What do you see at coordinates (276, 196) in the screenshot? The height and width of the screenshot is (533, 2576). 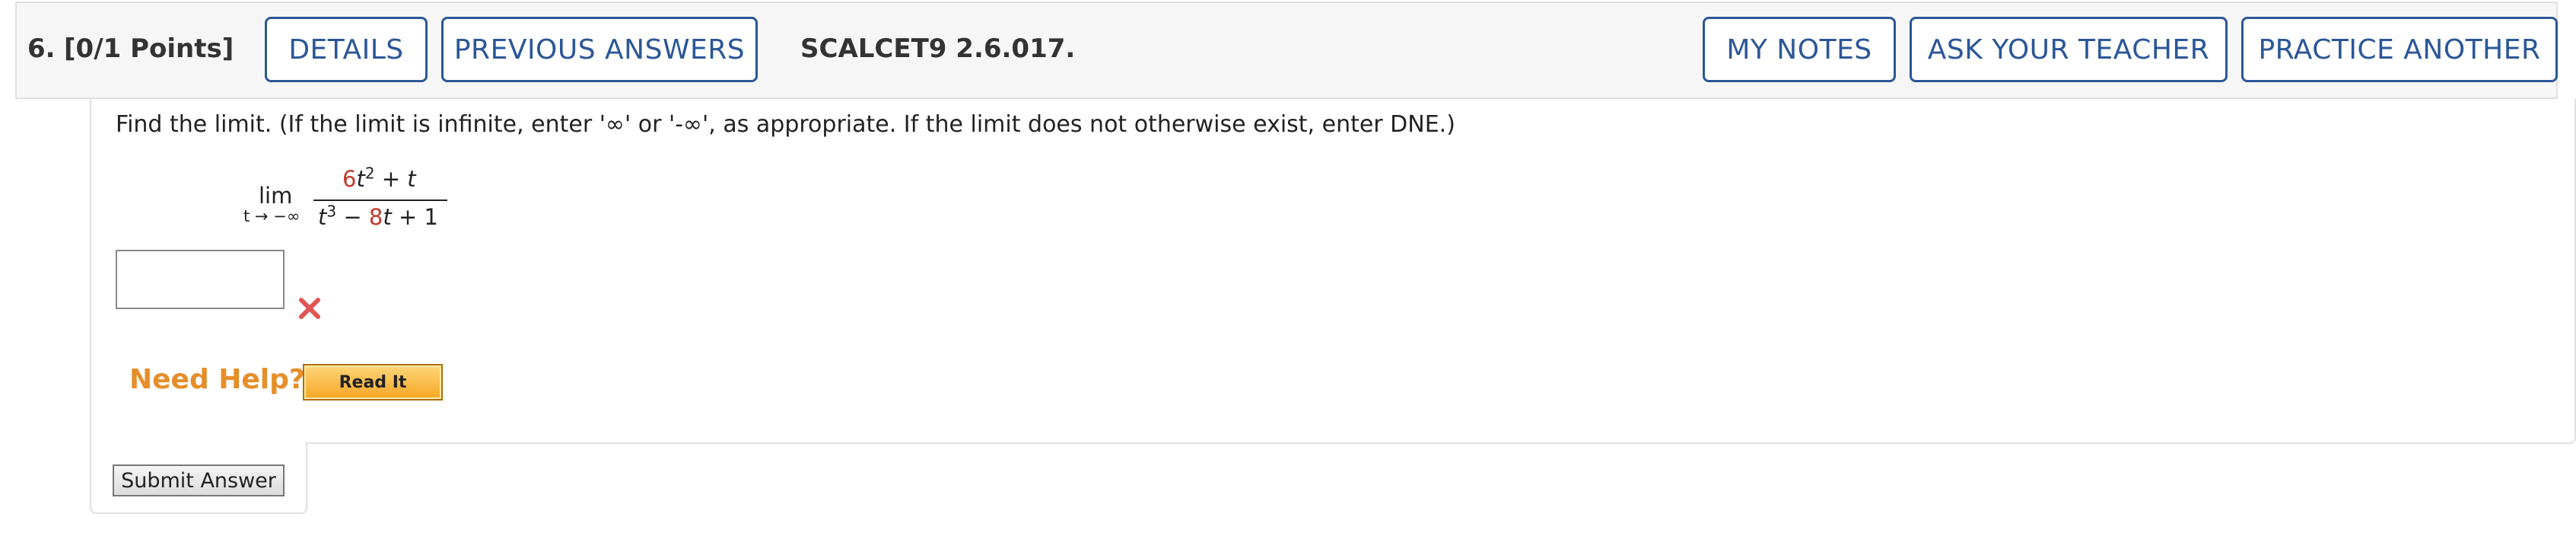 I see `lim-operator: lim` at bounding box center [276, 196].